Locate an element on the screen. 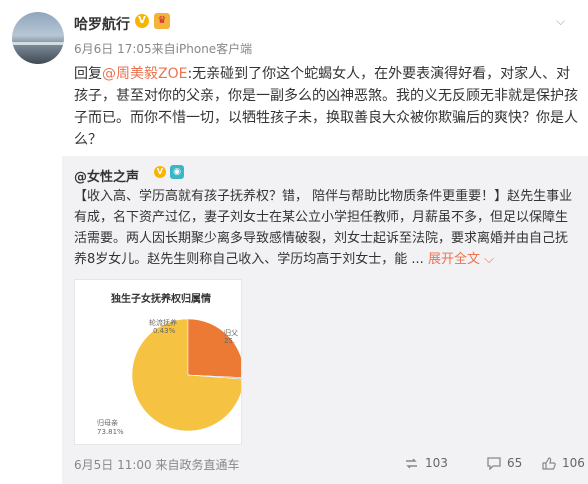 The height and width of the screenshot is (484, 588). avatar is located at coordinates (38, 38).